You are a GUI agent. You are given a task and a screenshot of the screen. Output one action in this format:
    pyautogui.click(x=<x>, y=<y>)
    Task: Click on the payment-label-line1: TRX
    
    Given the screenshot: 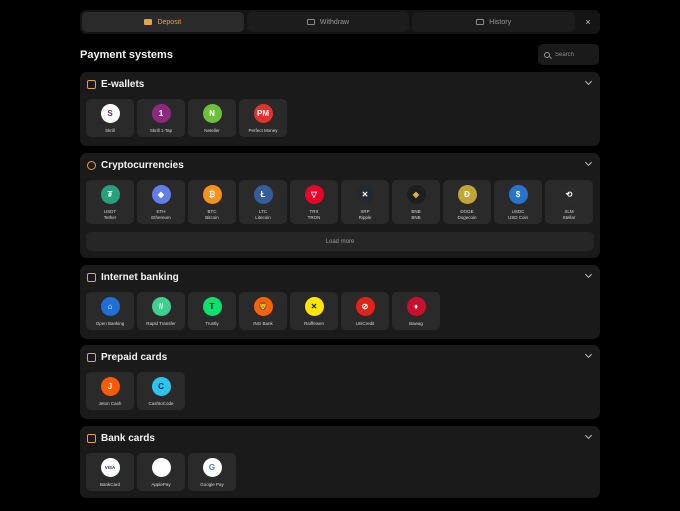 What is the action you would take?
    pyautogui.click(x=314, y=211)
    